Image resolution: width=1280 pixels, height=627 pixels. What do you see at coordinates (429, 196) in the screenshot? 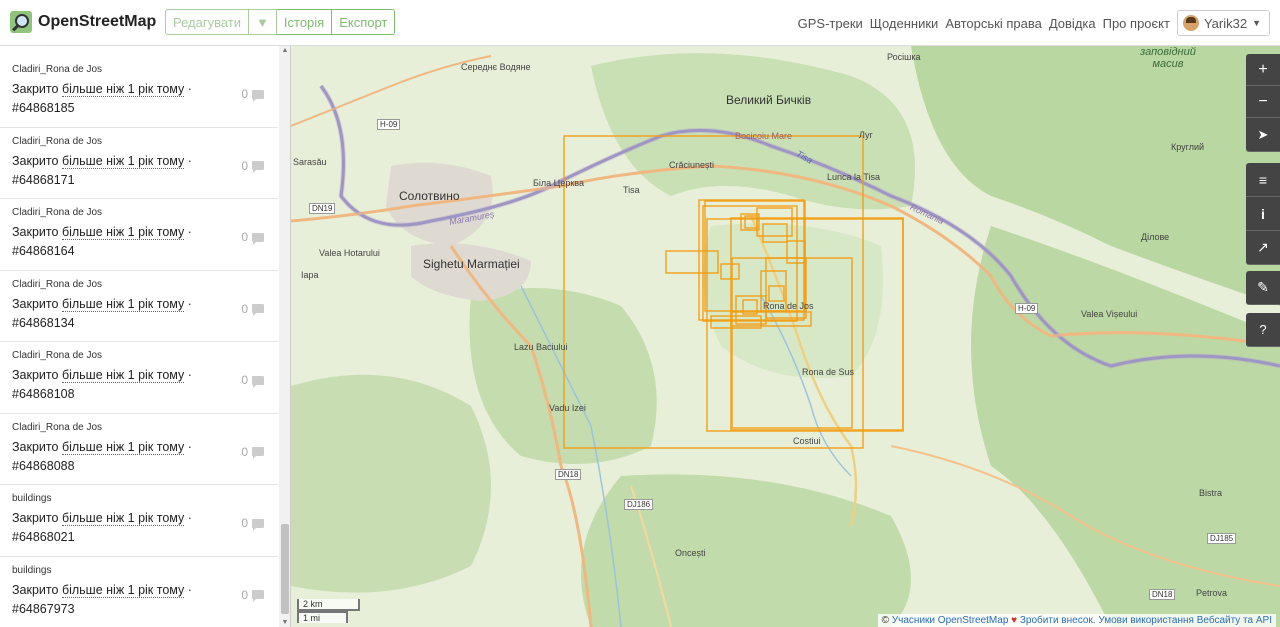
I see `place-label: Солотвино` at bounding box center [429, 196].